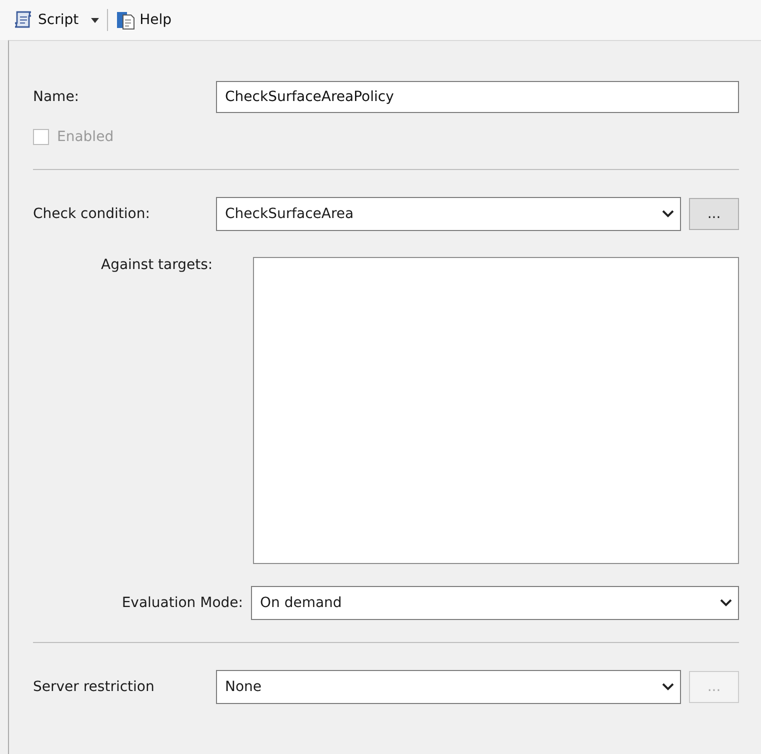 This screenshot has height=754, width=761. Describe the element at coordinates (495, 603) in the screenshot. I see `evaluation-mode-select: On demand` at that location.